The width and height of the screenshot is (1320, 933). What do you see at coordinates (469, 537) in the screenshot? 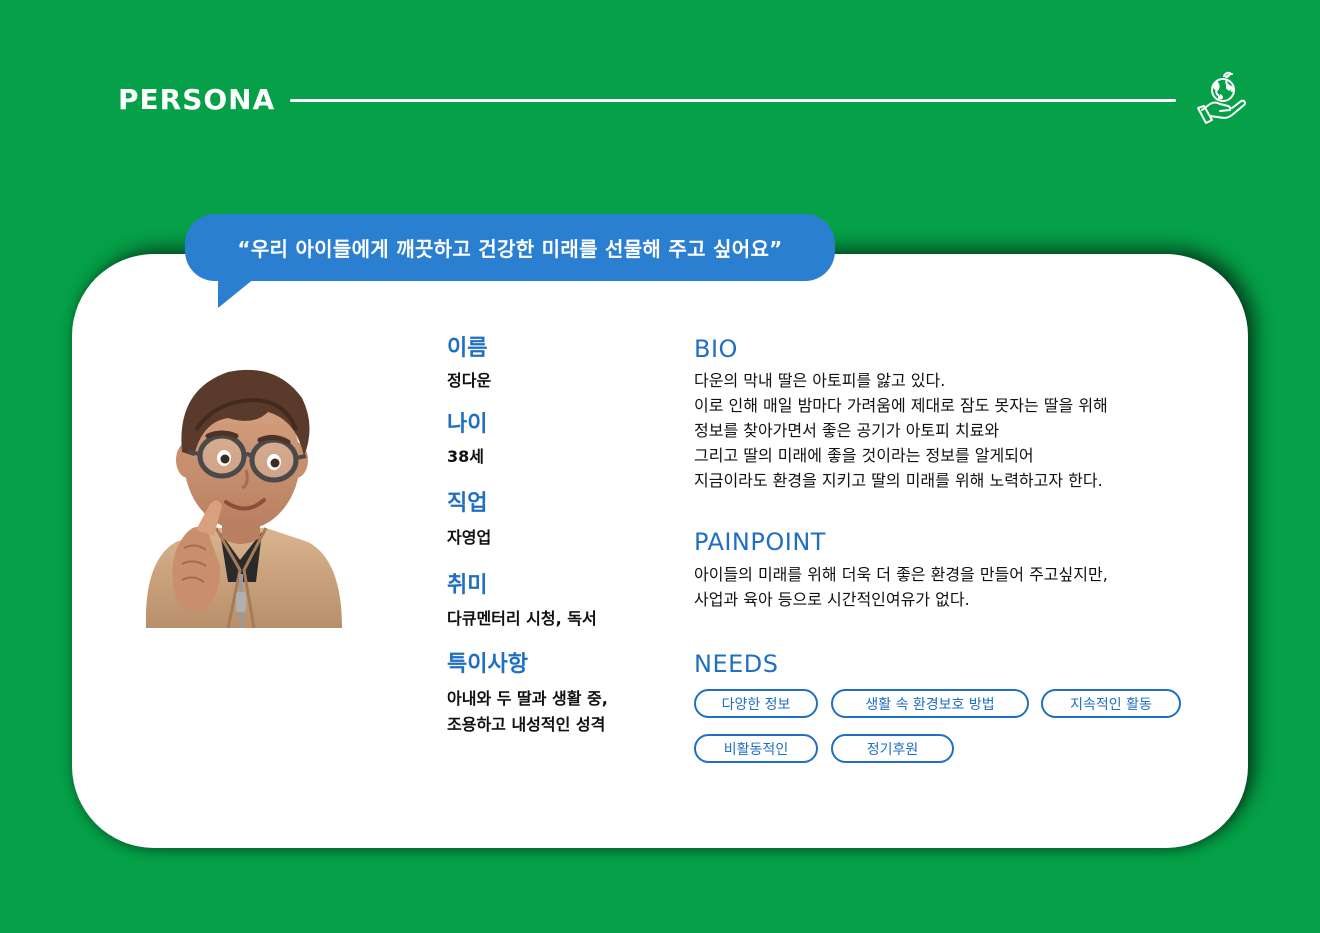
I see `job-value: 자영업` at bounding box center [469, 537].